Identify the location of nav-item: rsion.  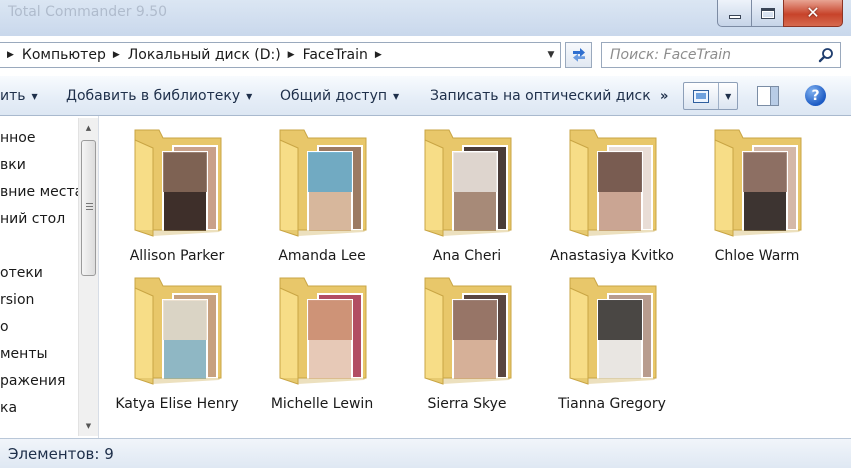
(17, 300).